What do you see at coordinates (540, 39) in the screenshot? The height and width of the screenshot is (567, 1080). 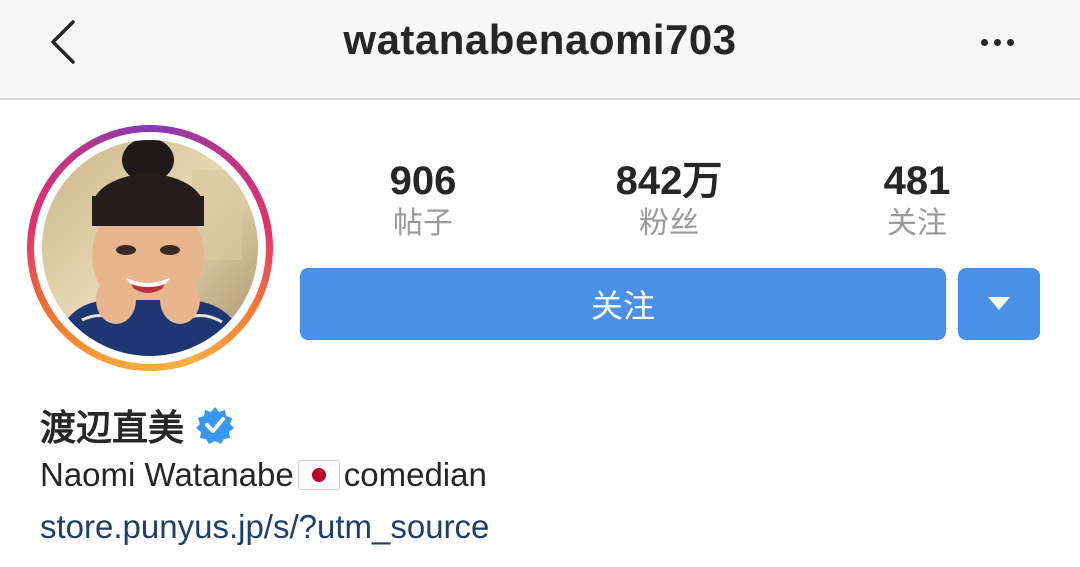 I see `profile-username-title: watanabenaomi703` at bounding box center [540, 39].